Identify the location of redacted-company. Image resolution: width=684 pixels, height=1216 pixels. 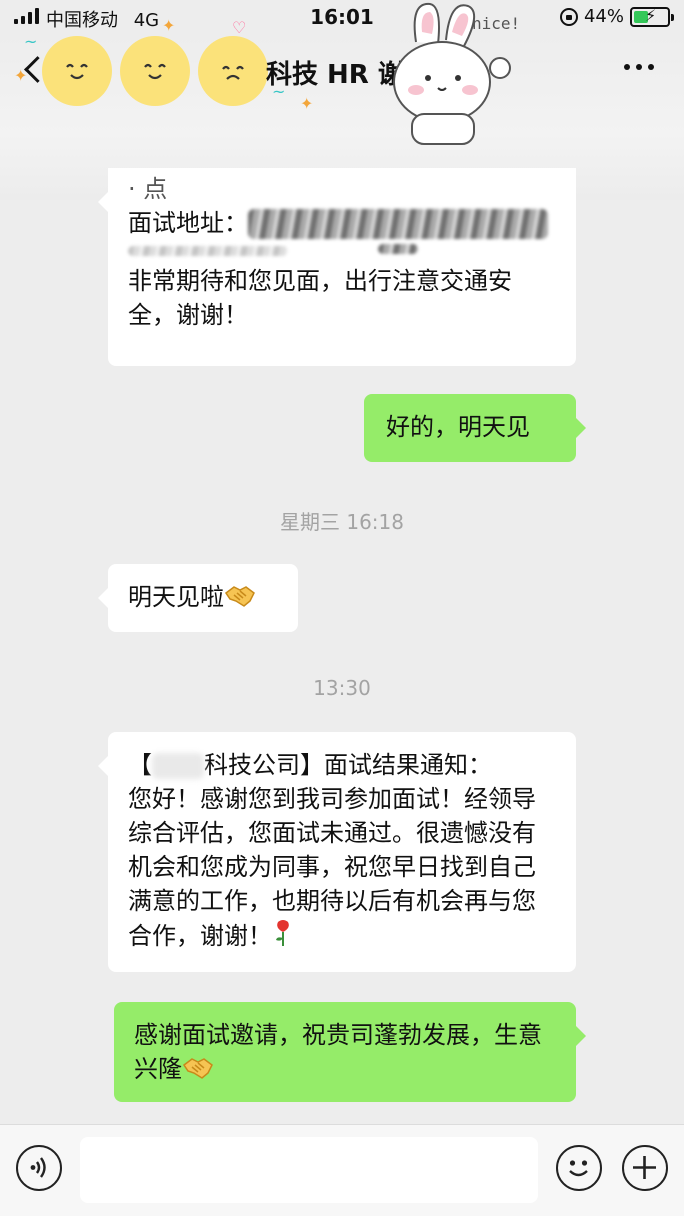
(178, 766).